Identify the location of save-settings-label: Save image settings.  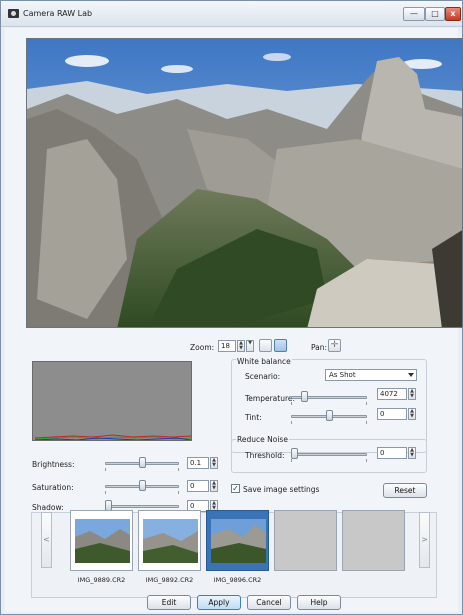
(281, 489).